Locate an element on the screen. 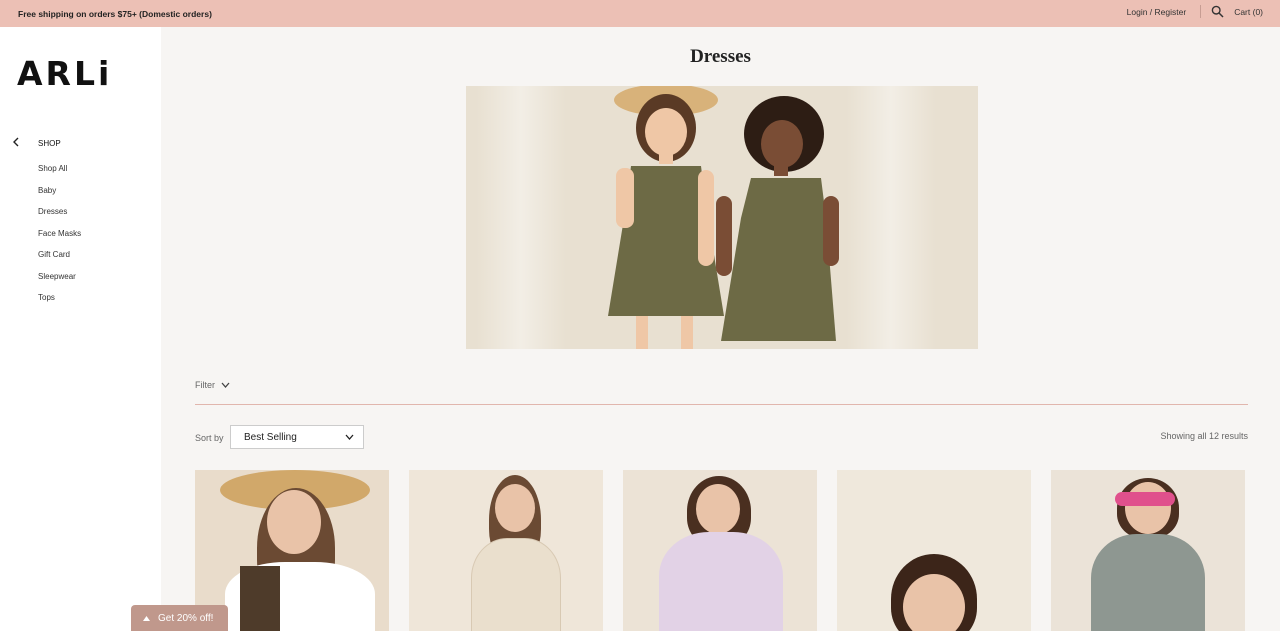 This screenshot has width=1280, height=631. caret-up-icon is located at coordinates (146, 618).